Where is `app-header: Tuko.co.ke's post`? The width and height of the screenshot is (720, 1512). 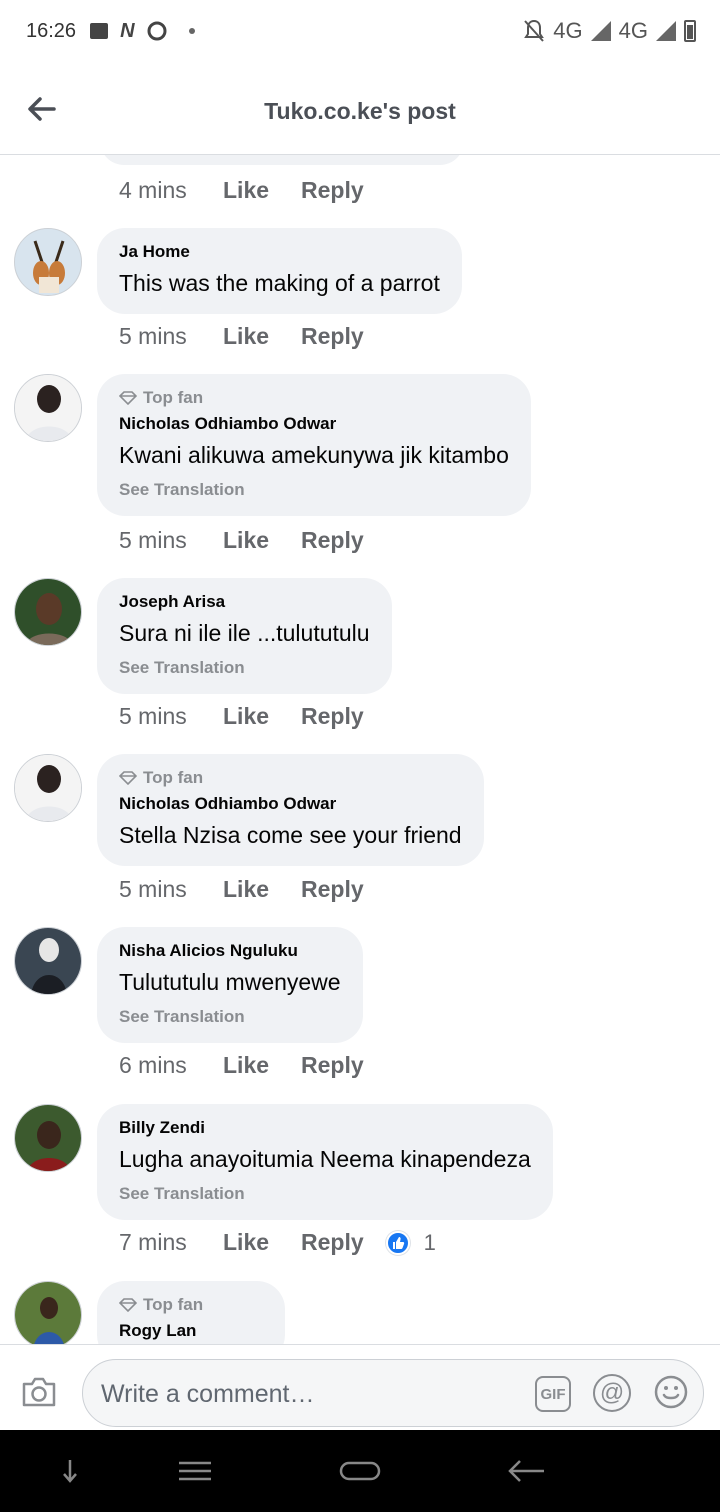 app-header: Tuko.co.ke's post is located at coordinates (360, 108).